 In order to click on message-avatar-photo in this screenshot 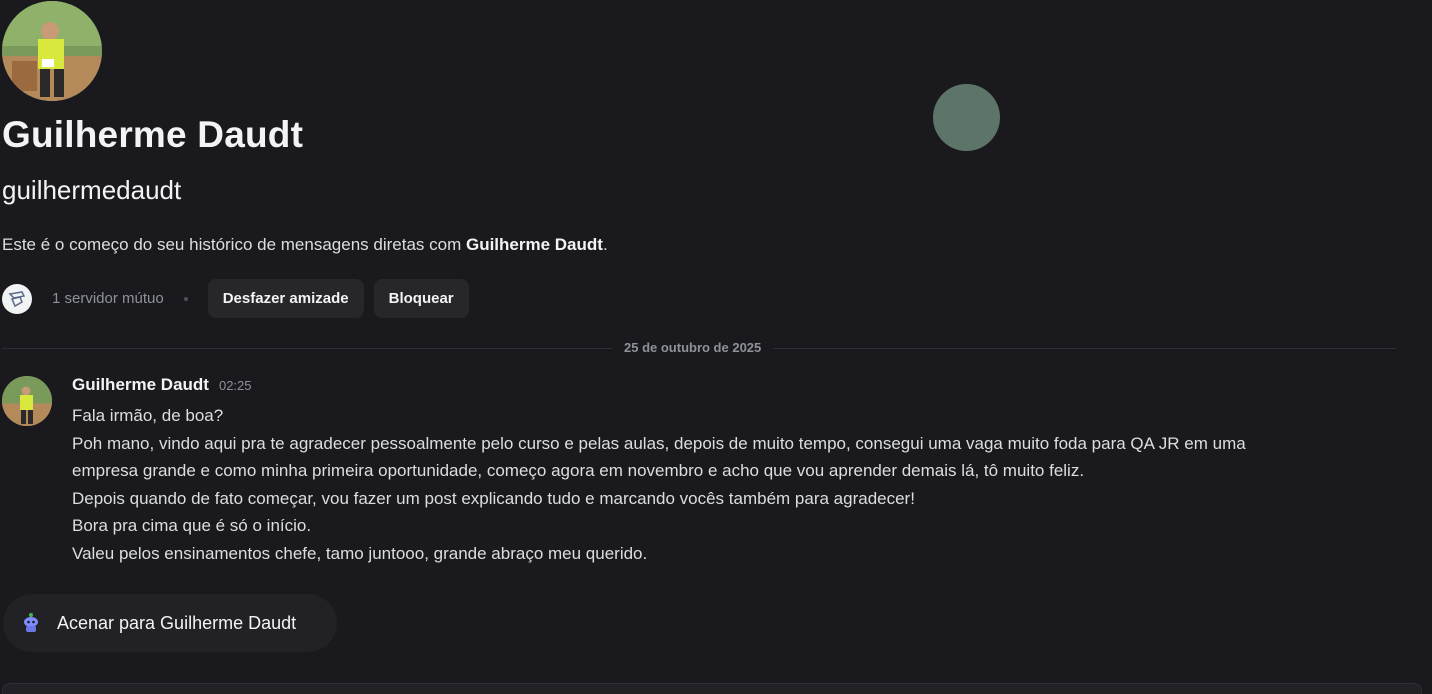, I will do `click(27, 401)`.